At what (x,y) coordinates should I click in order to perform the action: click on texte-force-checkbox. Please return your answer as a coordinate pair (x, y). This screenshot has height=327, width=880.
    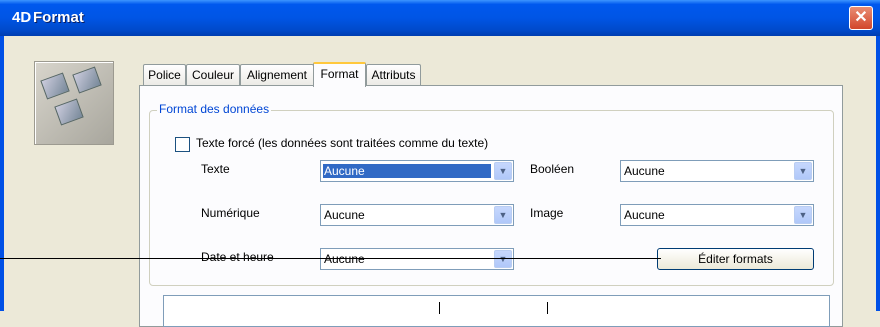
    Looking at the image, I should click on (182, 144).